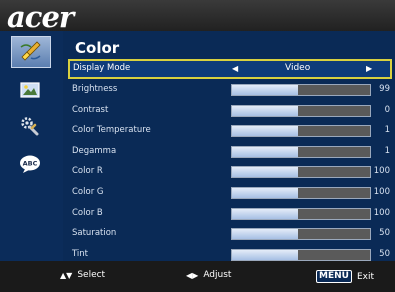  Describe the element at coordinates (230, 111) in the screenshot. I see `menu-row: Contrast 0` at that location.